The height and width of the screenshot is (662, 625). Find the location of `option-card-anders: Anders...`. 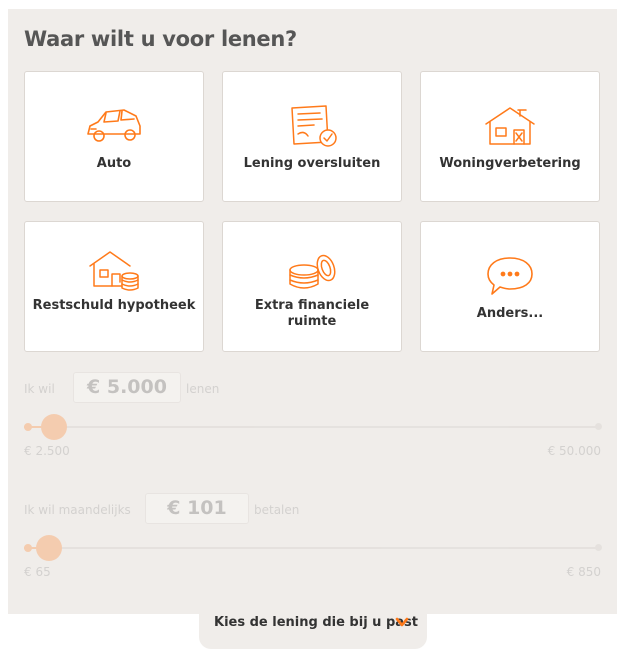

option-card-anders: Anders... is located at coordinates (510, 286).